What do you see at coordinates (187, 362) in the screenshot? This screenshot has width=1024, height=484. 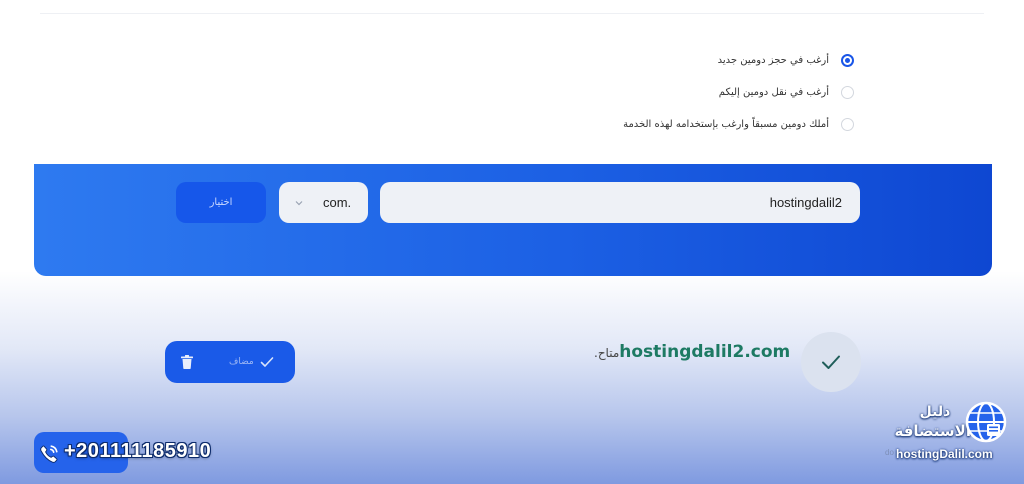 I see `trash-icon` at bounding box center [187, 362].